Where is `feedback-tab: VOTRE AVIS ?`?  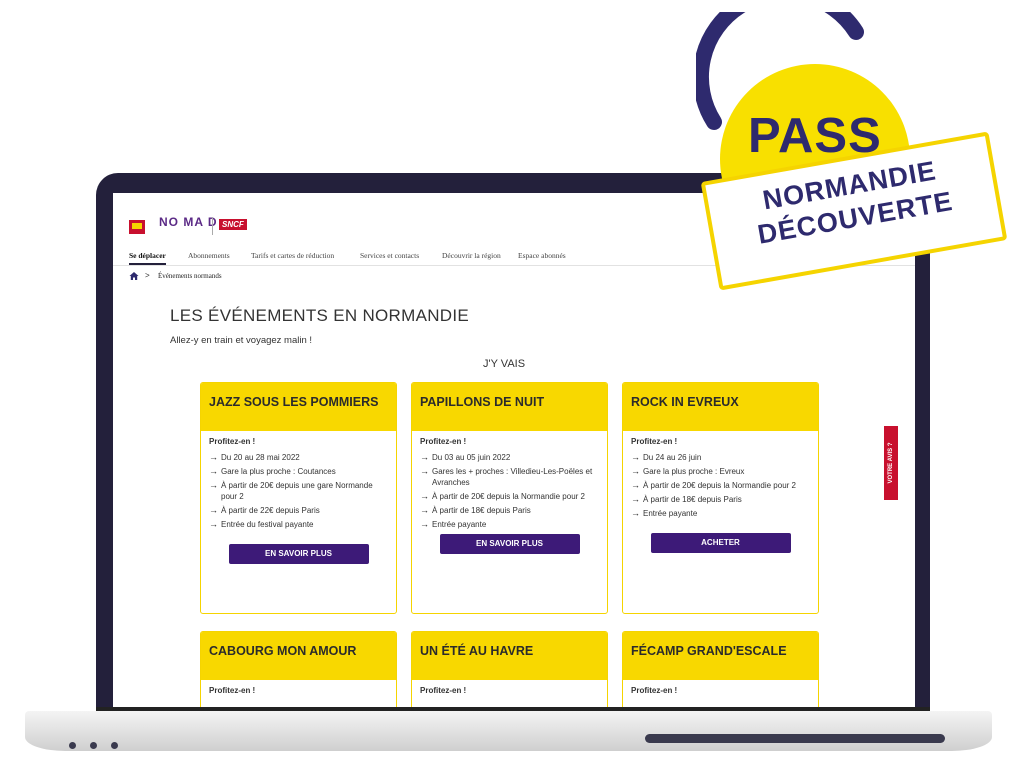
feedback-tab: VOTRE AVIS ? is located at coordinates (891, 463).